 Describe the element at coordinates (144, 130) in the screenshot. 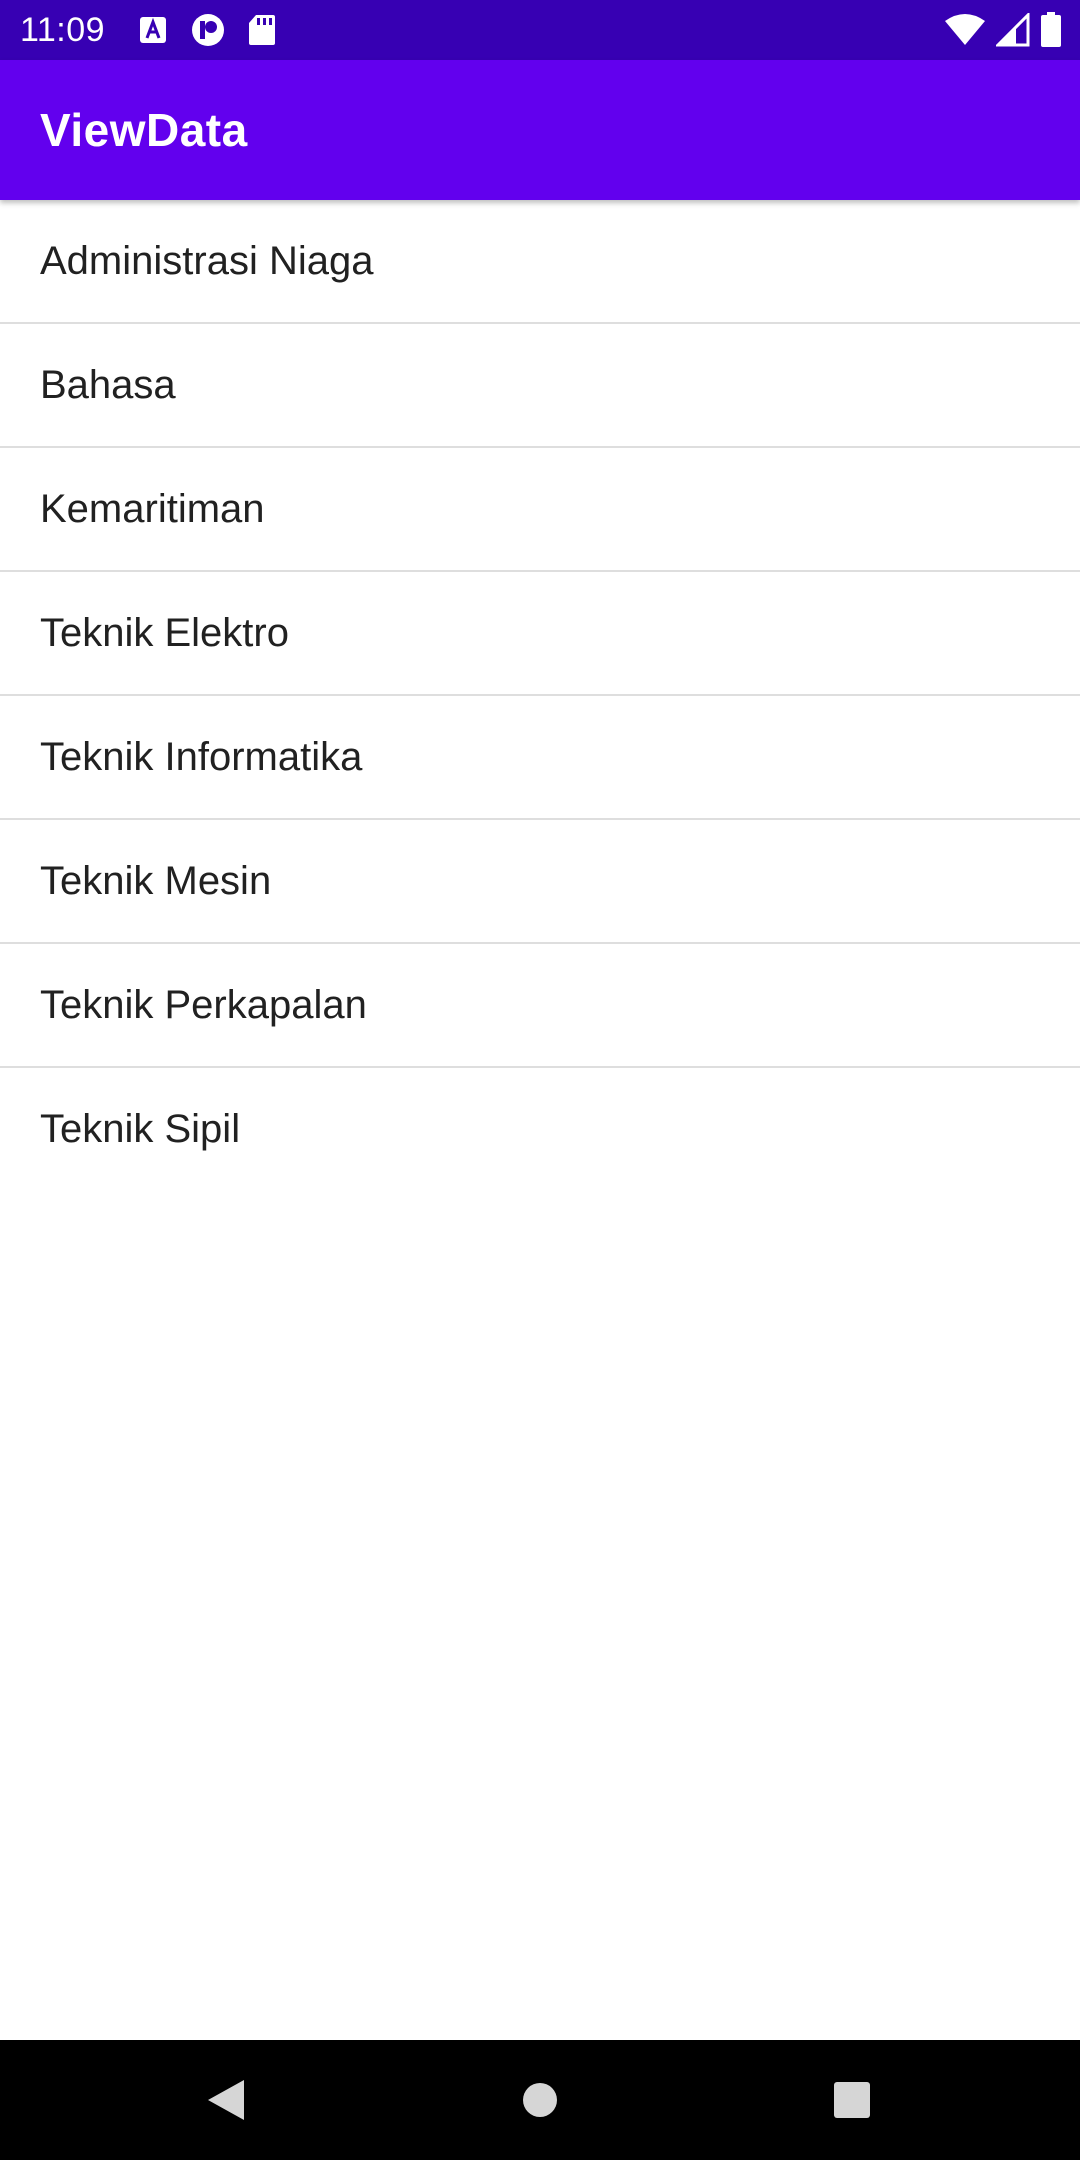

I see `app-title: ViewData` at that location.